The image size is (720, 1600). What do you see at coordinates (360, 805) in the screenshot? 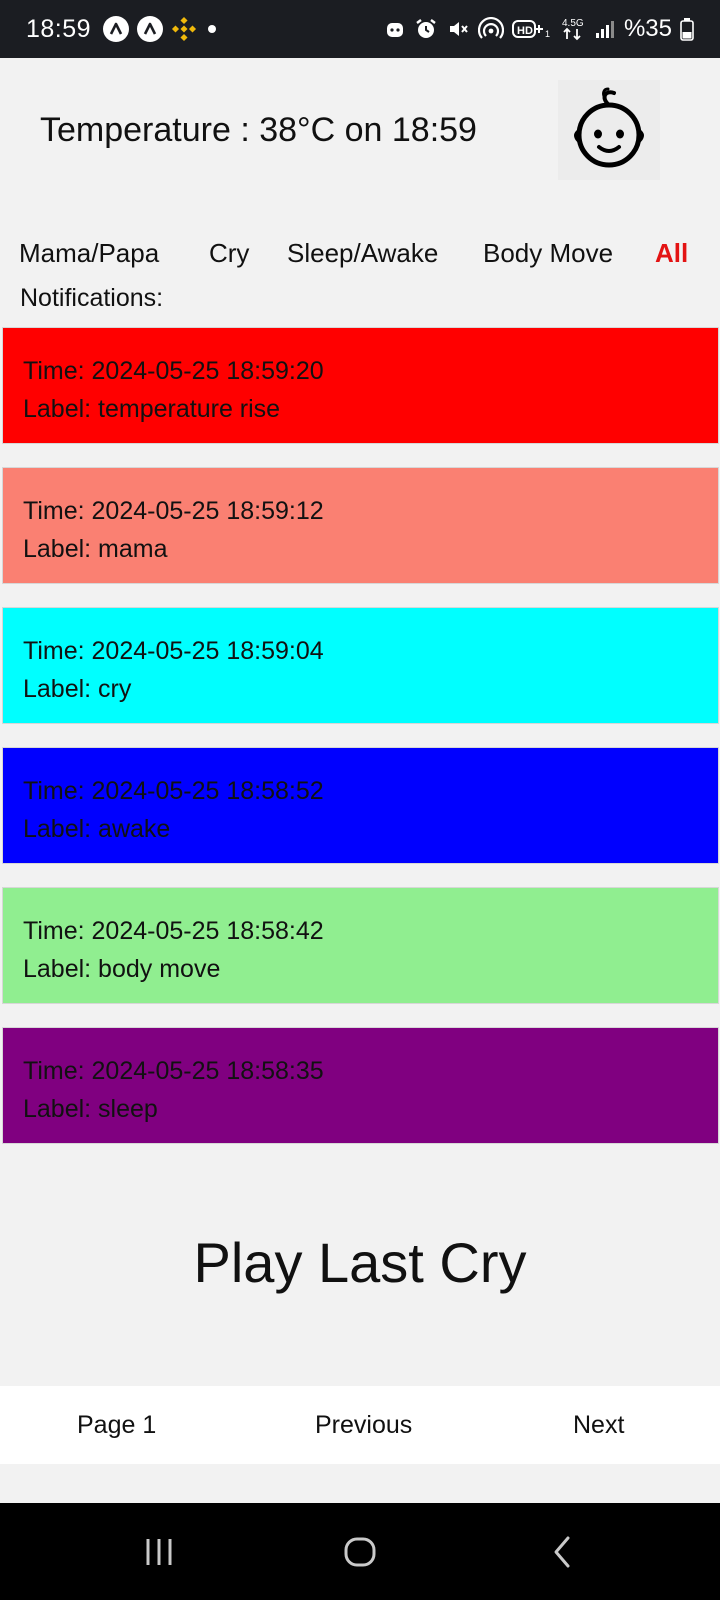
I see `notification-card: Time: 2024-05-25 18:58:52 Label: awake` at bounding box center [360, 805].